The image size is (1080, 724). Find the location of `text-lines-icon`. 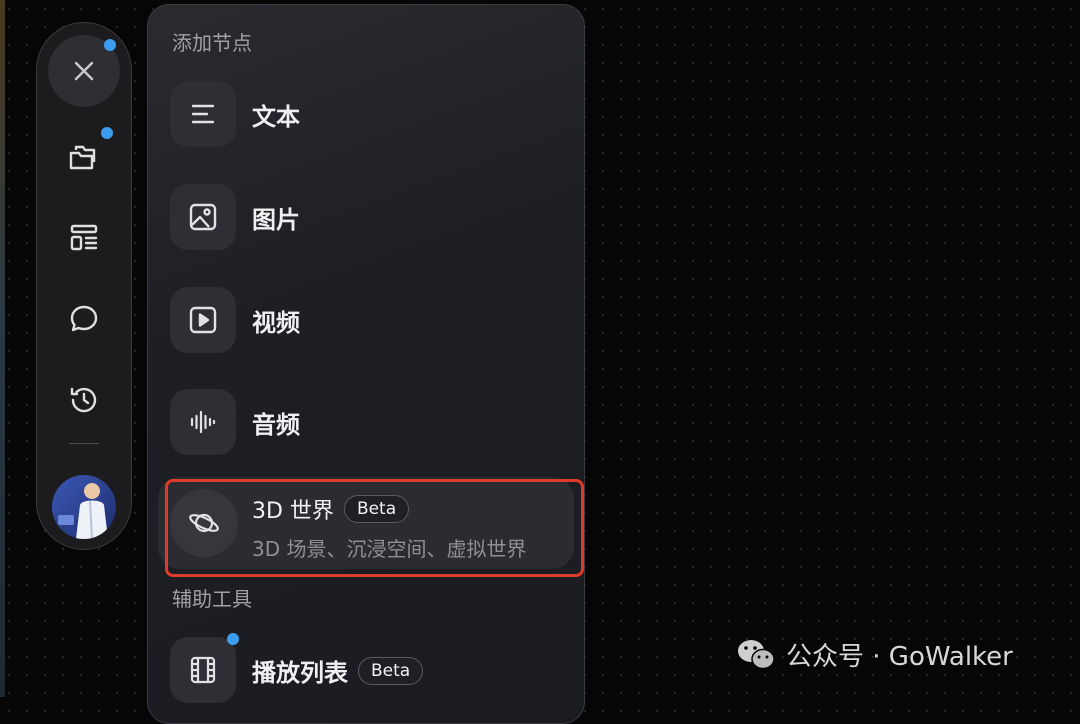

text-lines-icon is located at coordinates (203, 114).